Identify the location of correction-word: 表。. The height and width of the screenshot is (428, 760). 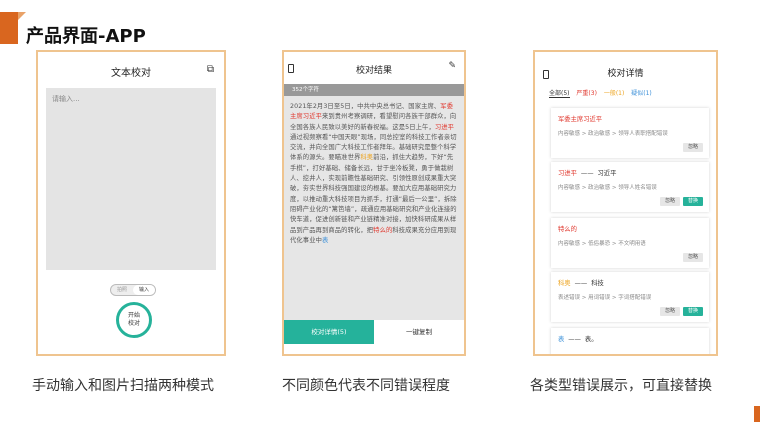
(591, 339).